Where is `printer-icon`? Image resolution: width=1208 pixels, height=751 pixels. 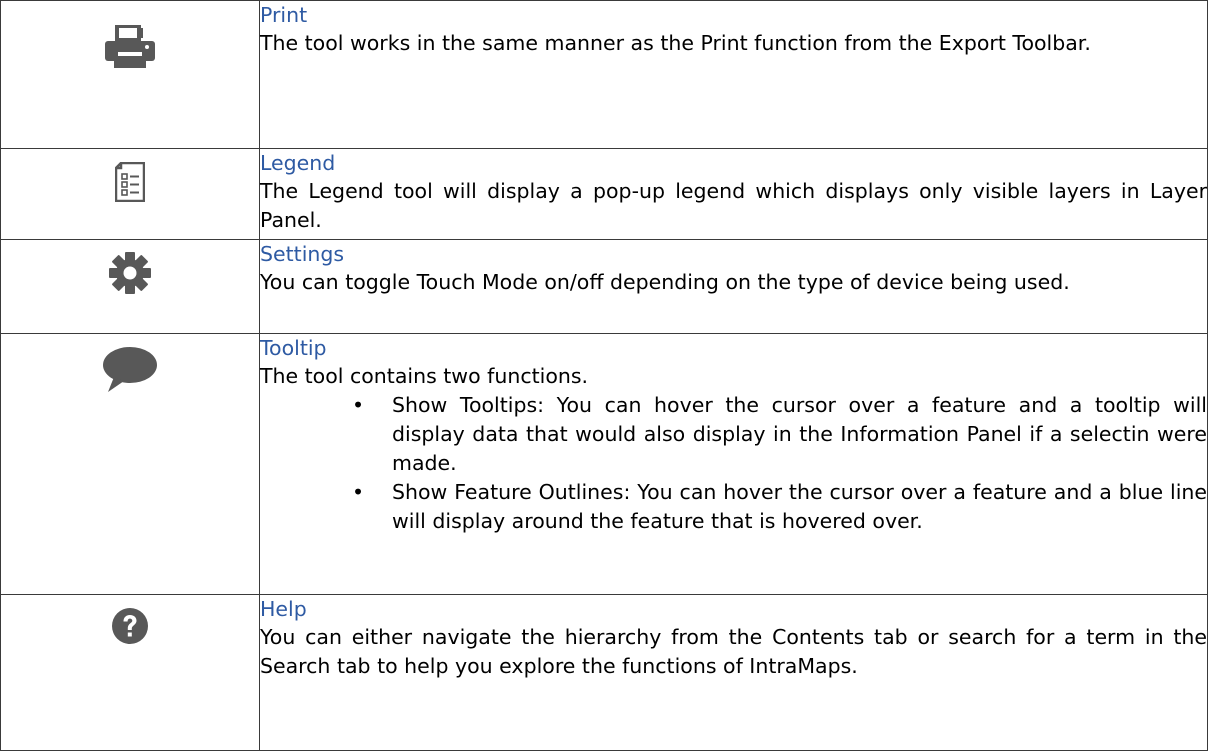 printer-icon is located at coordinates (130, 47).